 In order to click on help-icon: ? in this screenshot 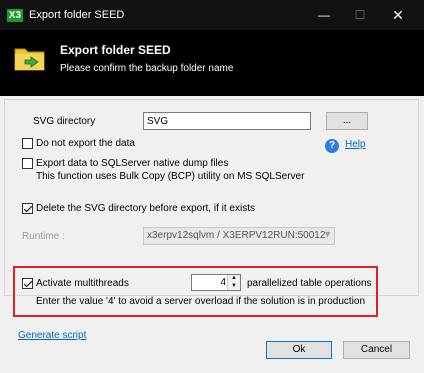, I will do `click(332, 146)`.